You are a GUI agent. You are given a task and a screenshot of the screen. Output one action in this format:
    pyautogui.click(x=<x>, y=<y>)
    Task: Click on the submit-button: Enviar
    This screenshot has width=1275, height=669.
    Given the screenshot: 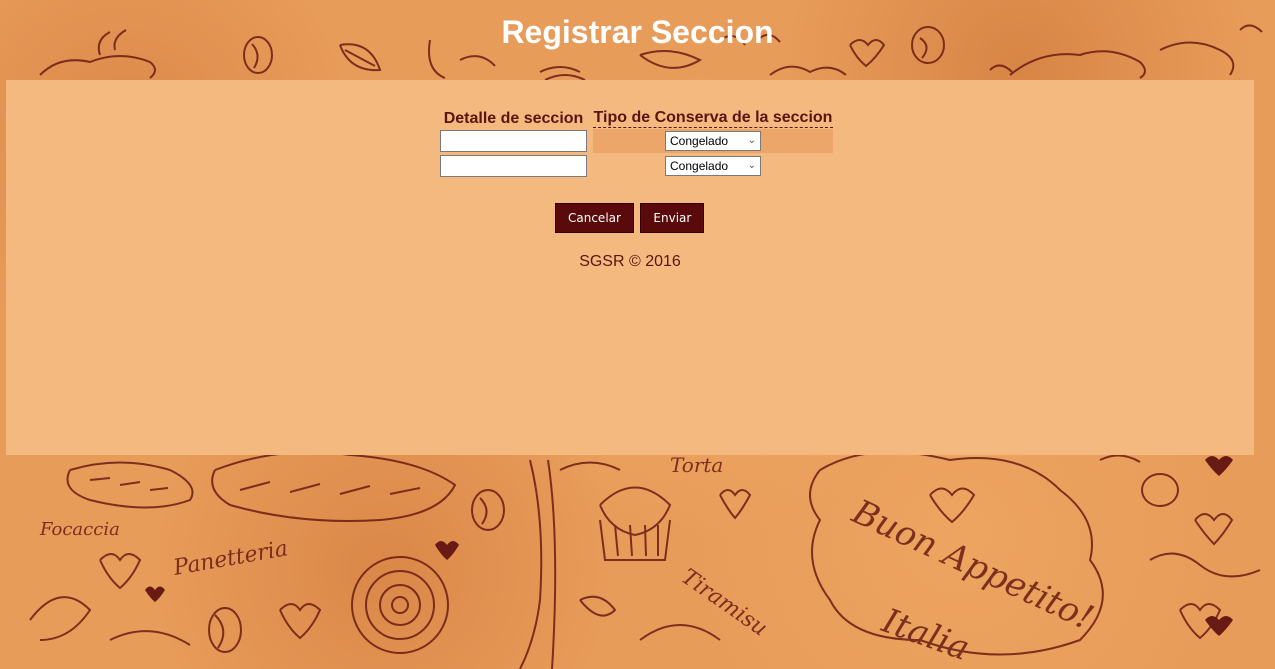 What is the action you would take?
    pyautogui.click(x=672, y=218)
    